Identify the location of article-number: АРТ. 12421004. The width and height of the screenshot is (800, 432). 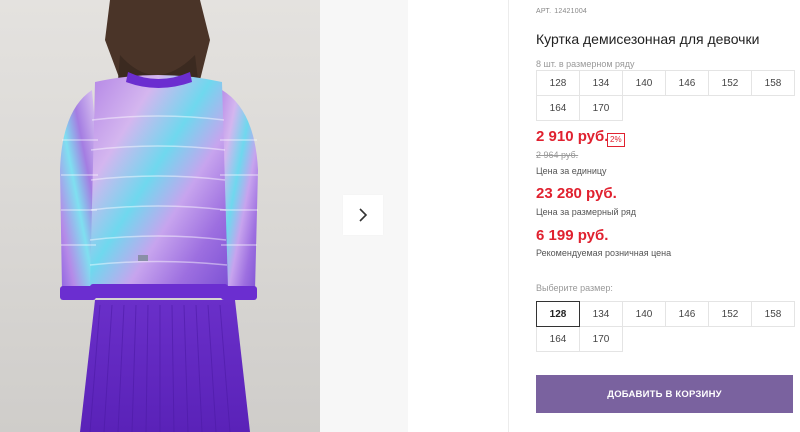
(561, 11).